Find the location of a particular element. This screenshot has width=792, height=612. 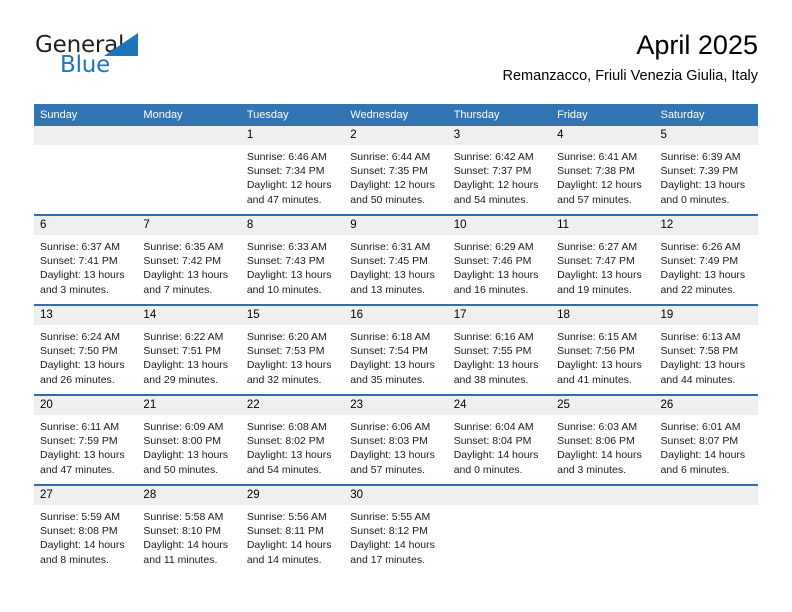

day-sunset-text: Sunset: 7:53 PM is located at coordinates (285, 351).